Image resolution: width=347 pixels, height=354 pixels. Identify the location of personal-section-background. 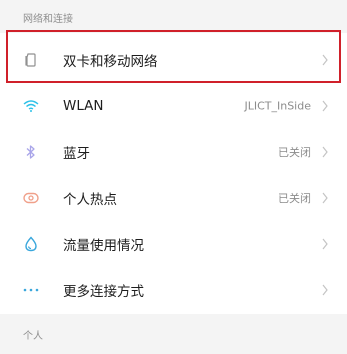
(173, 334).